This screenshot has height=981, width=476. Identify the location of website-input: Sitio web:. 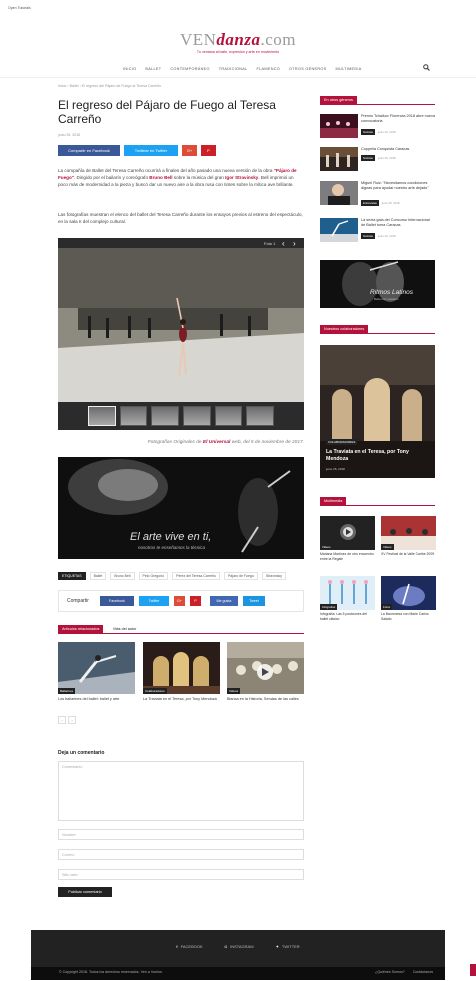
(181, 874).